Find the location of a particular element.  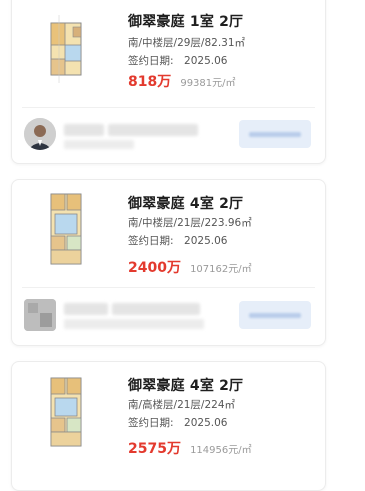

listing-details: 南/高楼层/21层/224㎡ is located at coordinates (182, 405).